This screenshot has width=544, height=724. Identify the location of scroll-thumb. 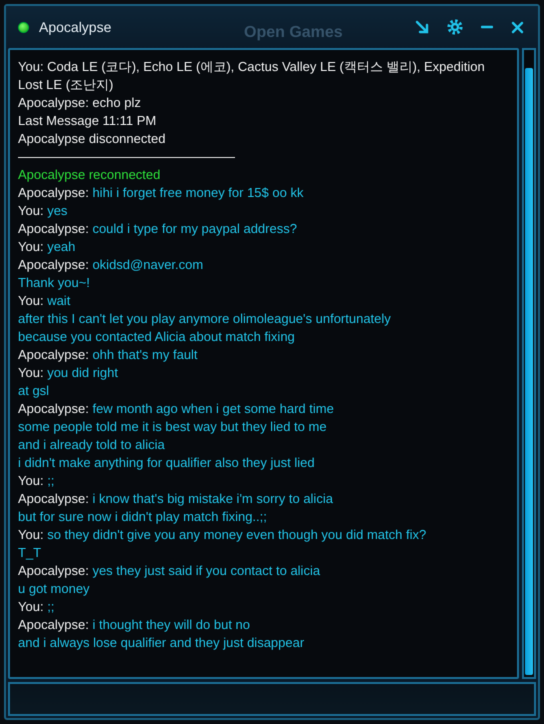
(529, 371).